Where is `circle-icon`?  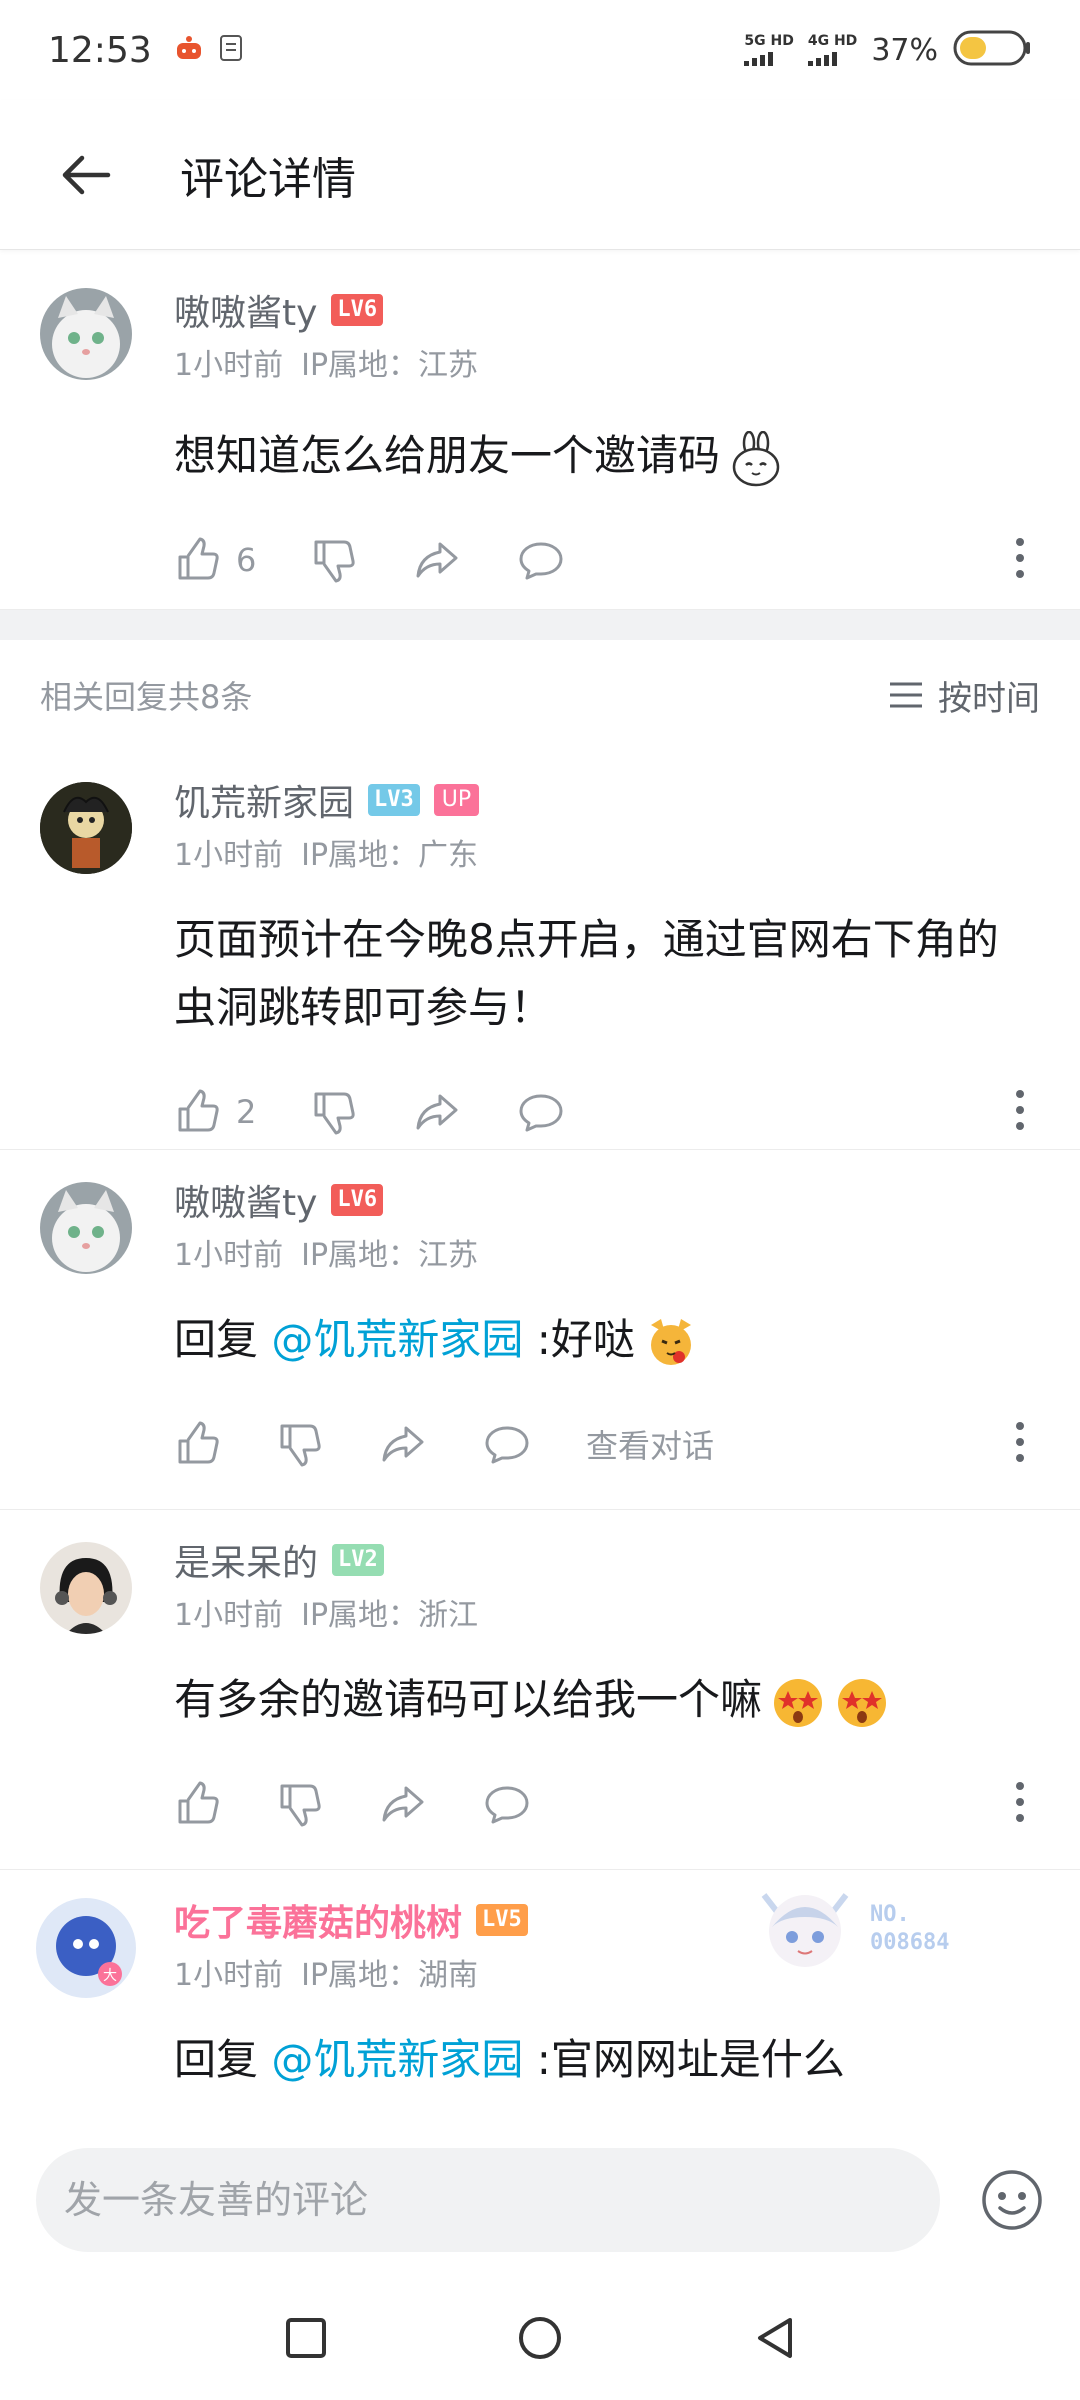
circle-icon is located at coordinates (540, 2338).